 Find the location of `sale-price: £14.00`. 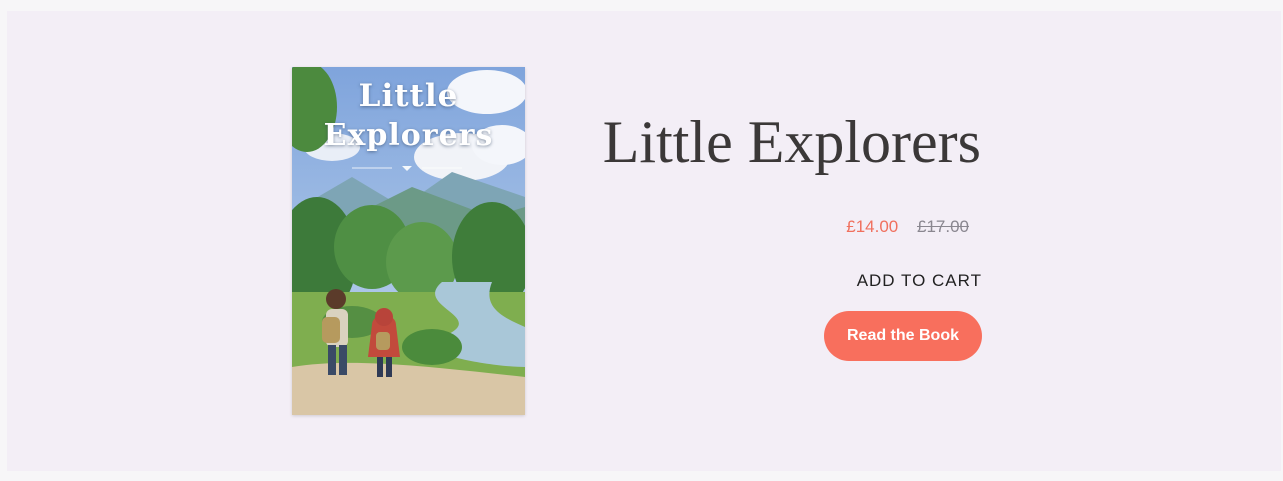

sale-price: £14.00 is located at coordinates (872, 226).